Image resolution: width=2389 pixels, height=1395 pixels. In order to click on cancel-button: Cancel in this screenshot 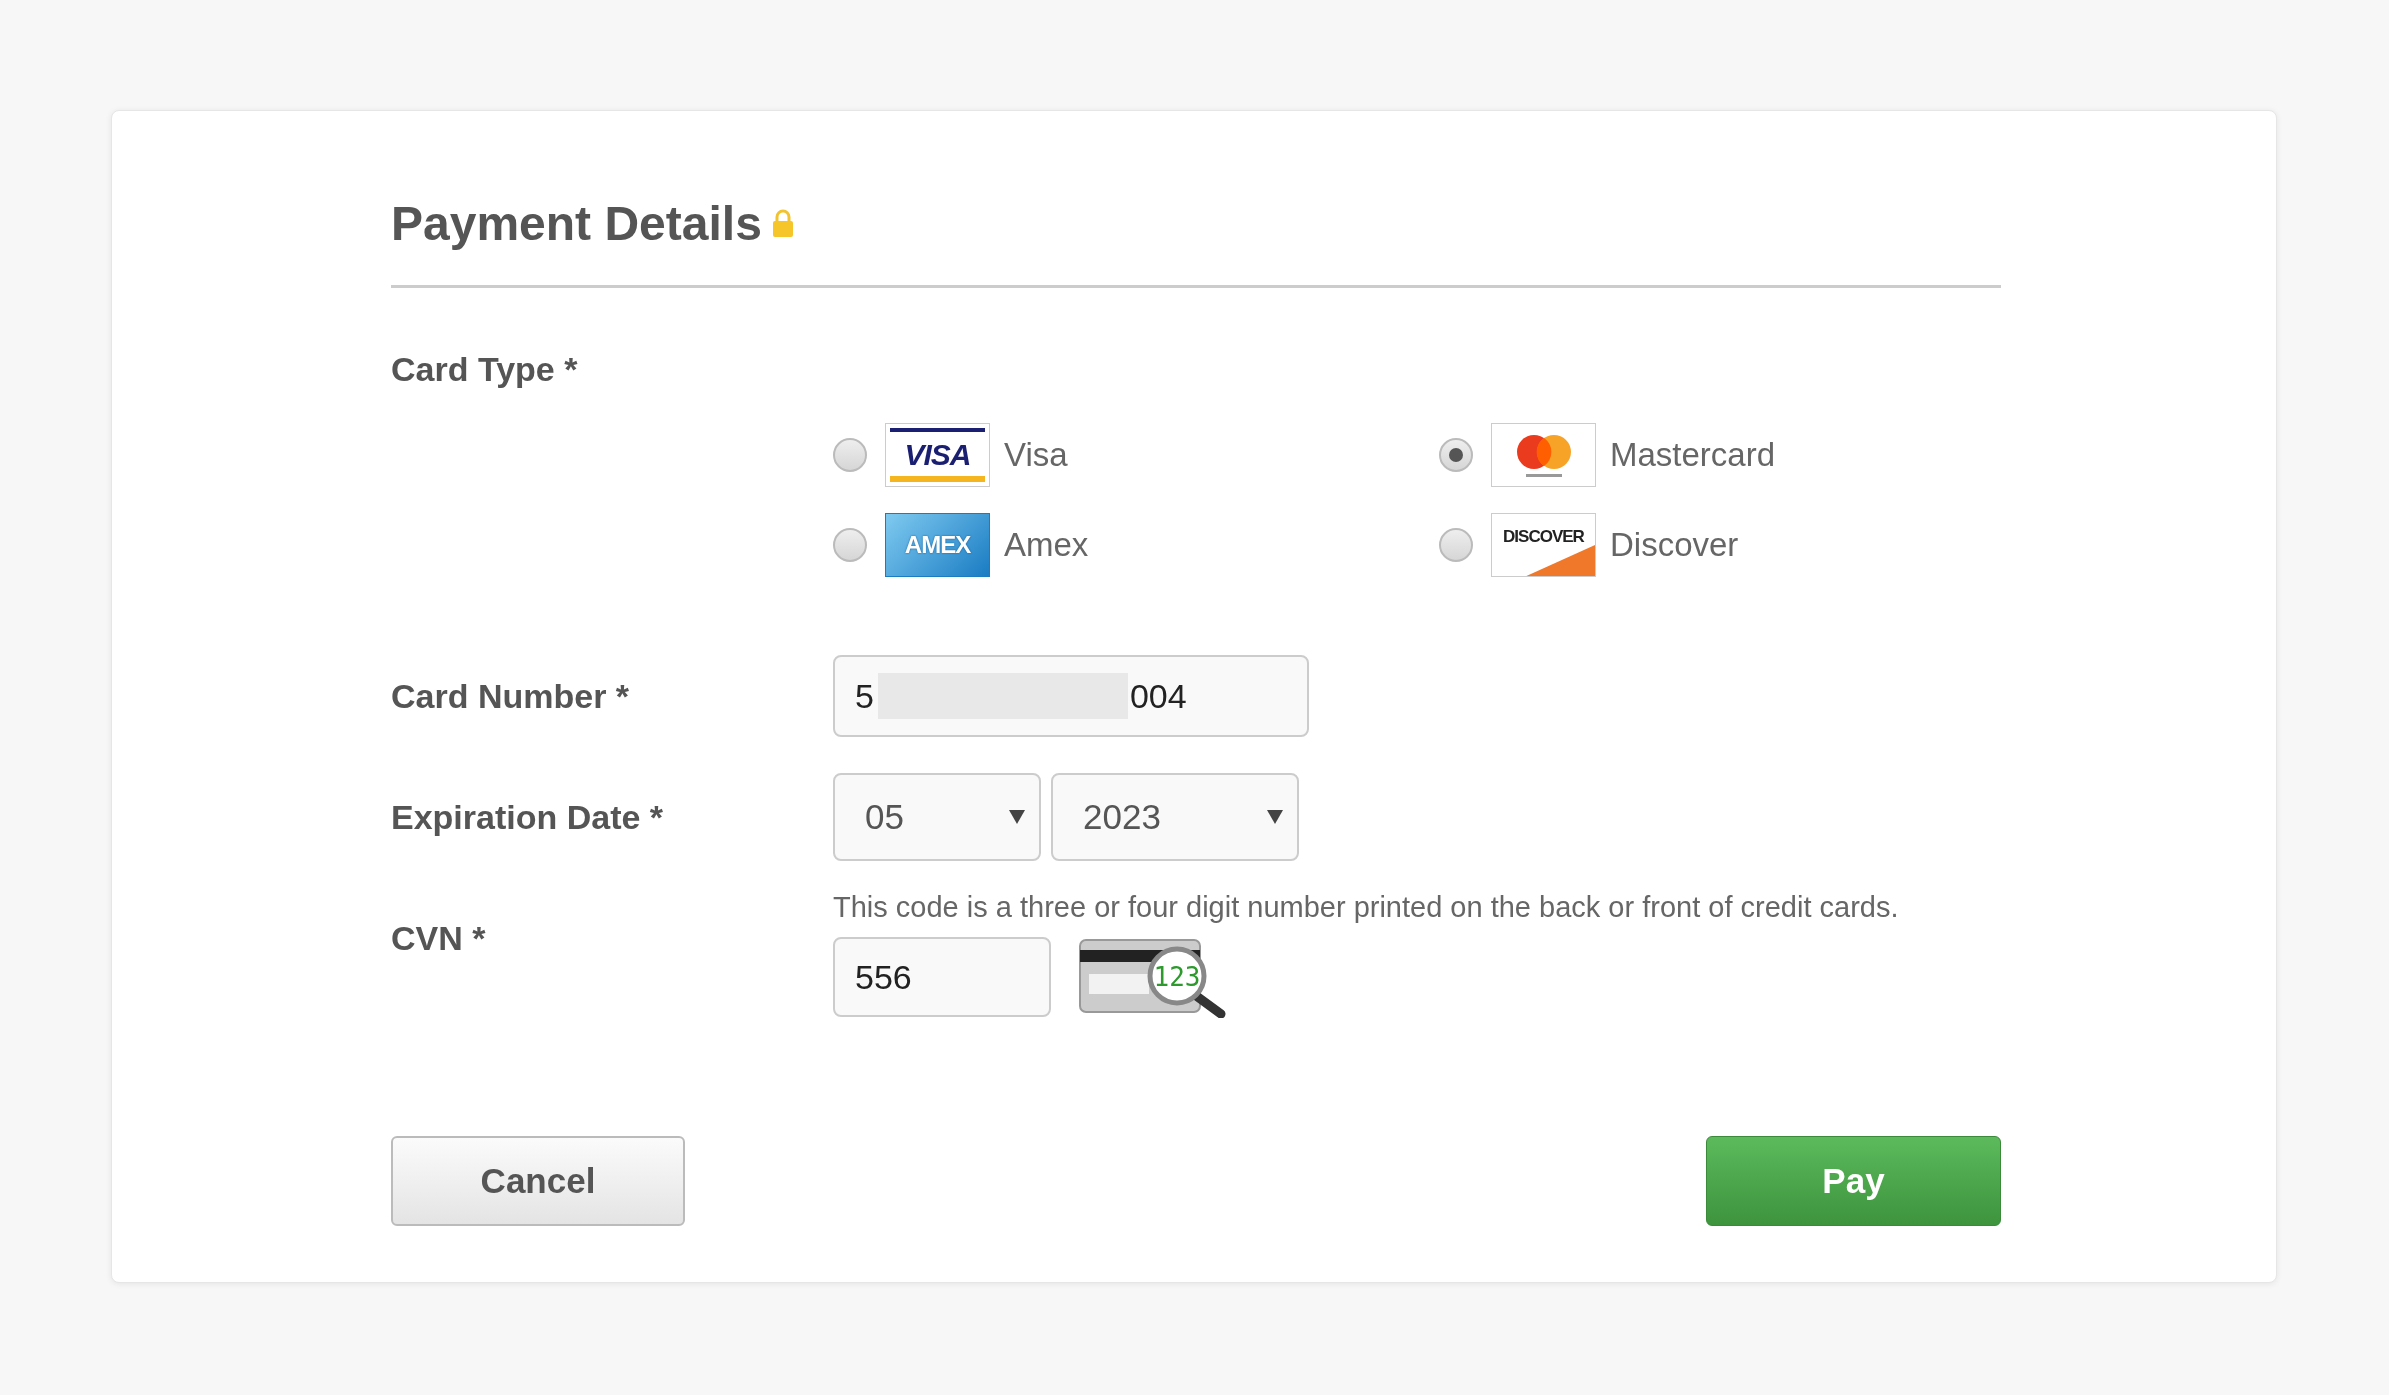, I will do `click(538, 1181)`.